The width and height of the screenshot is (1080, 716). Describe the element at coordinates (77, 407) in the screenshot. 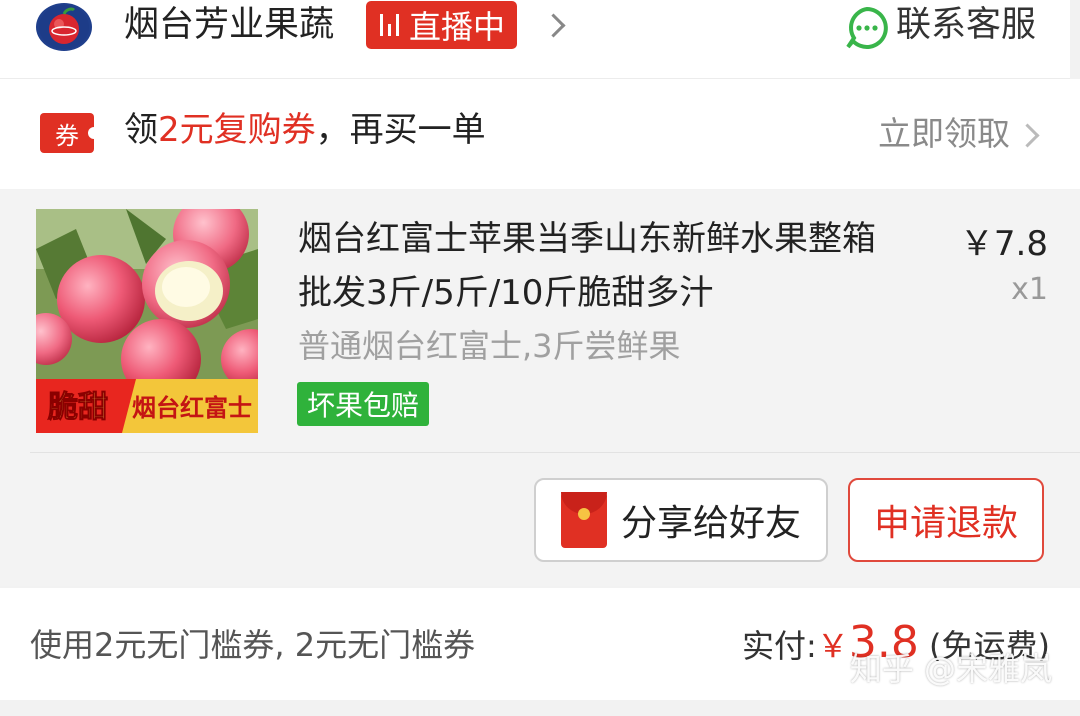

I see `image-badge-left-text: 脆甜` at that location.